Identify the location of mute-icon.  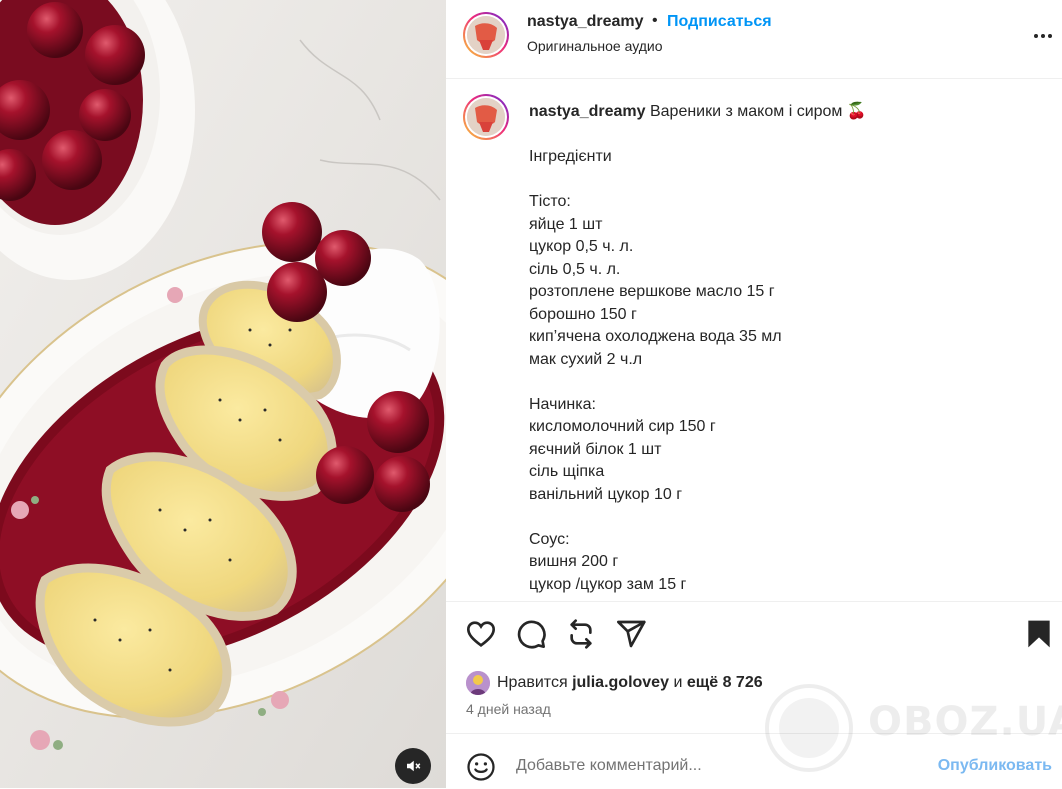
(414, 766).